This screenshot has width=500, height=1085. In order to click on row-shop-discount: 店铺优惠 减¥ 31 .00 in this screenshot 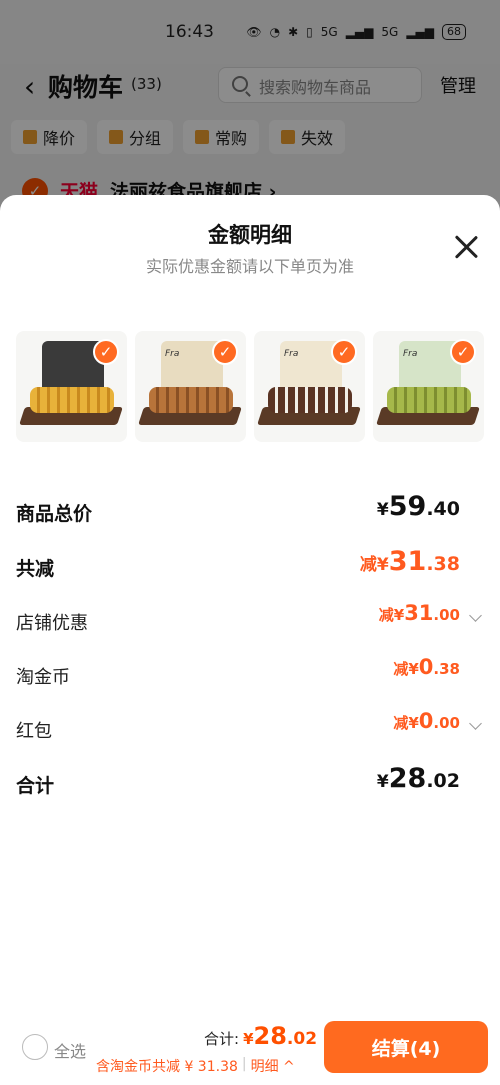, I will do `click(250, 621)`.